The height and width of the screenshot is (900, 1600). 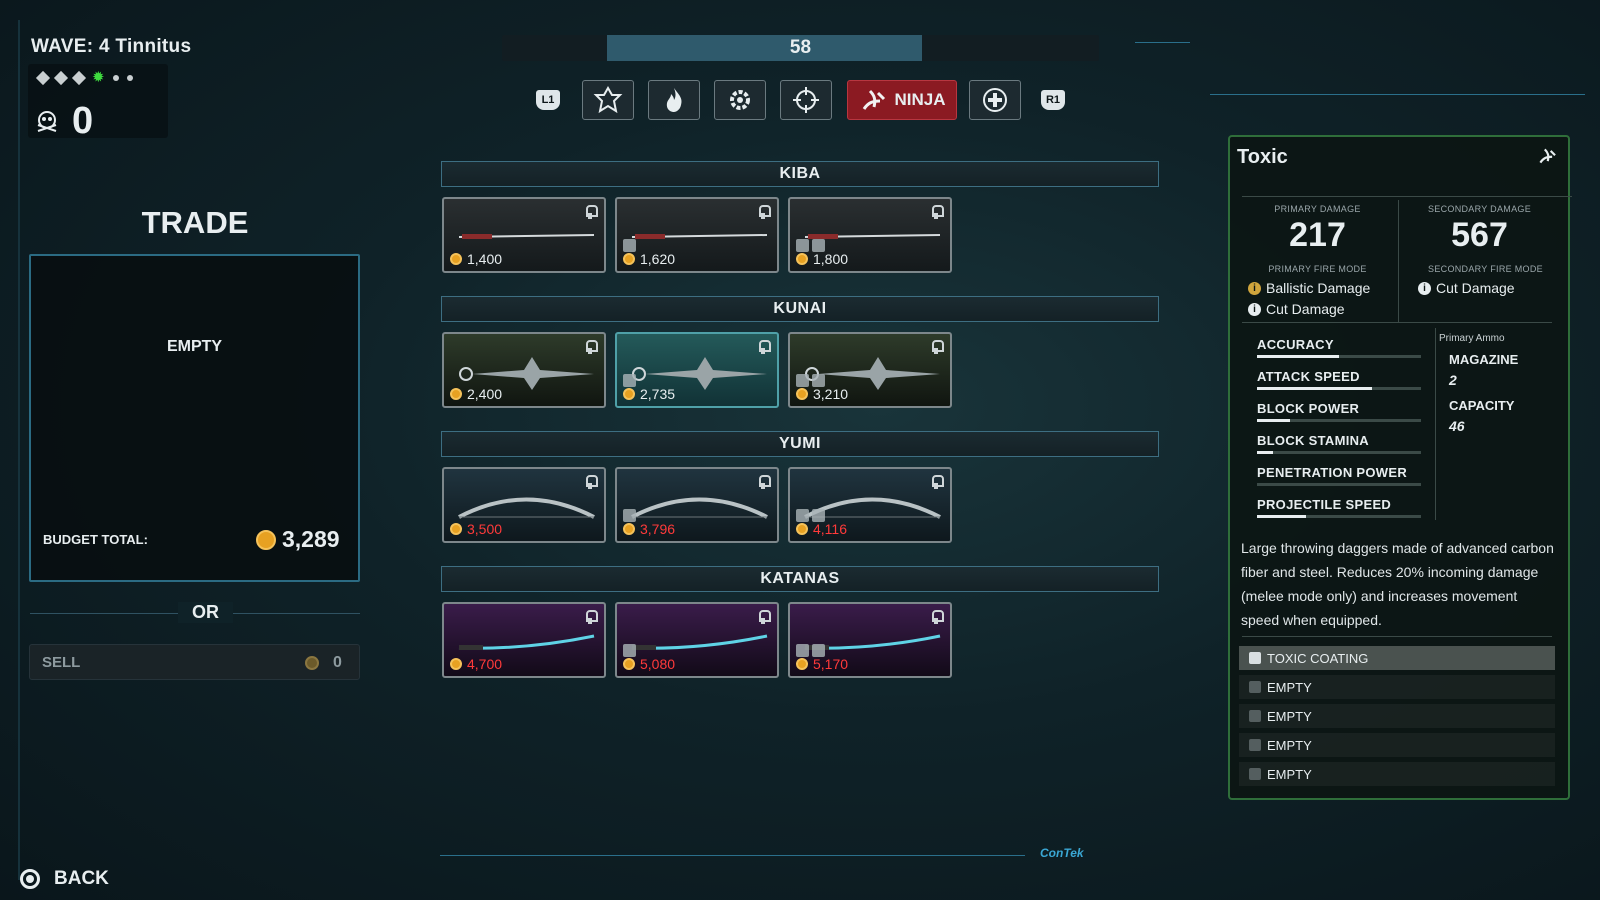 I want to click on primary-fire-mode-2: i Cut Damage, so click(x=1296, y=309).